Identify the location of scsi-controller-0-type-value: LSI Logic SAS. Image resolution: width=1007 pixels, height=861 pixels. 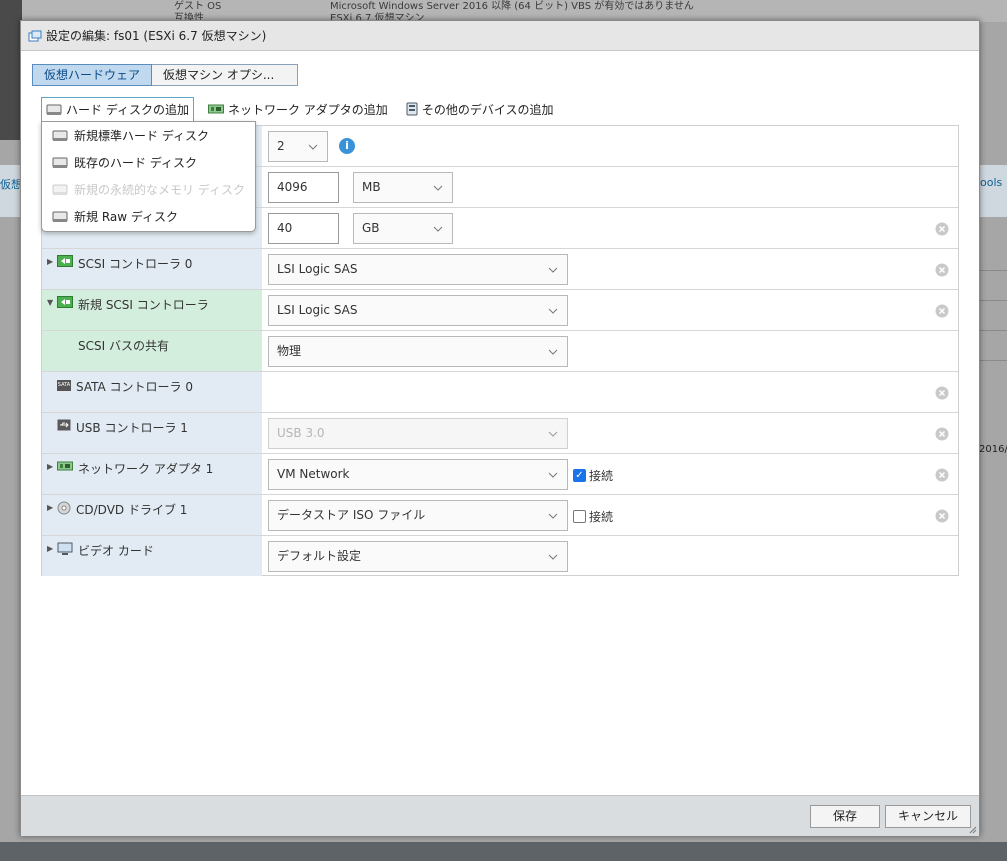
(317, 269).